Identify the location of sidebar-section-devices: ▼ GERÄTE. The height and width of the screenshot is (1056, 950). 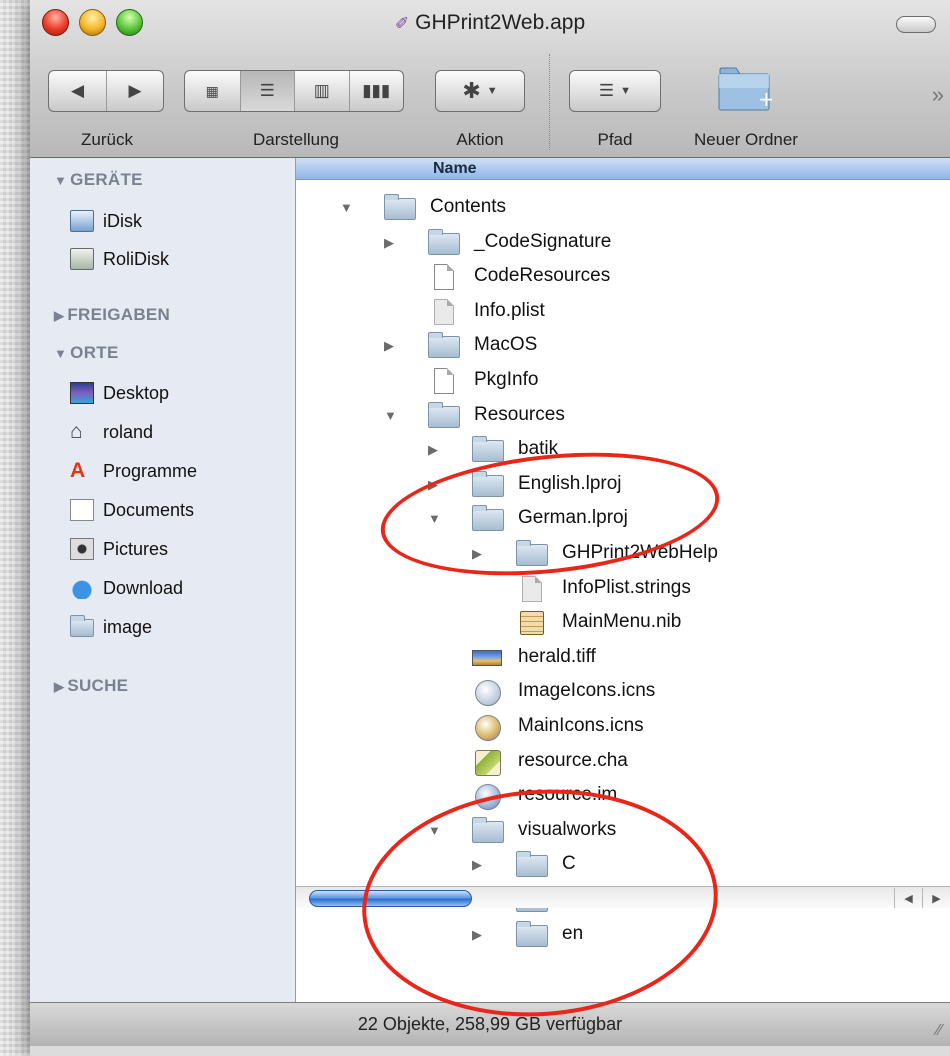
(98, 180).